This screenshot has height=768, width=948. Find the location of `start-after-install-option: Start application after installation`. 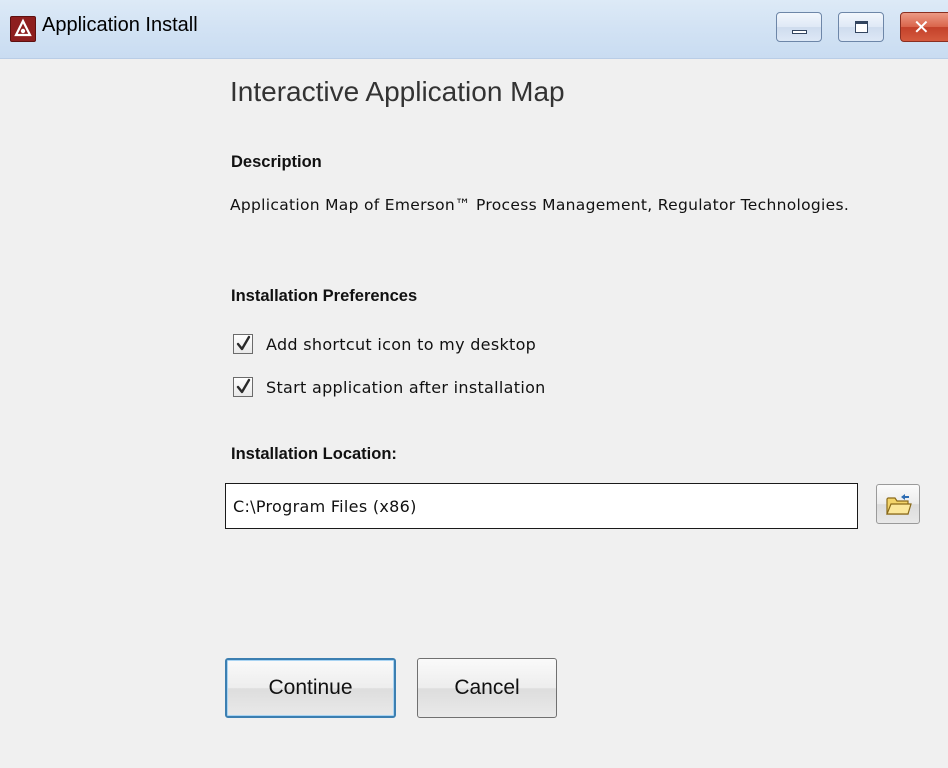

start-after-install-option: Start application after installation is located at coordinates (389, 387).